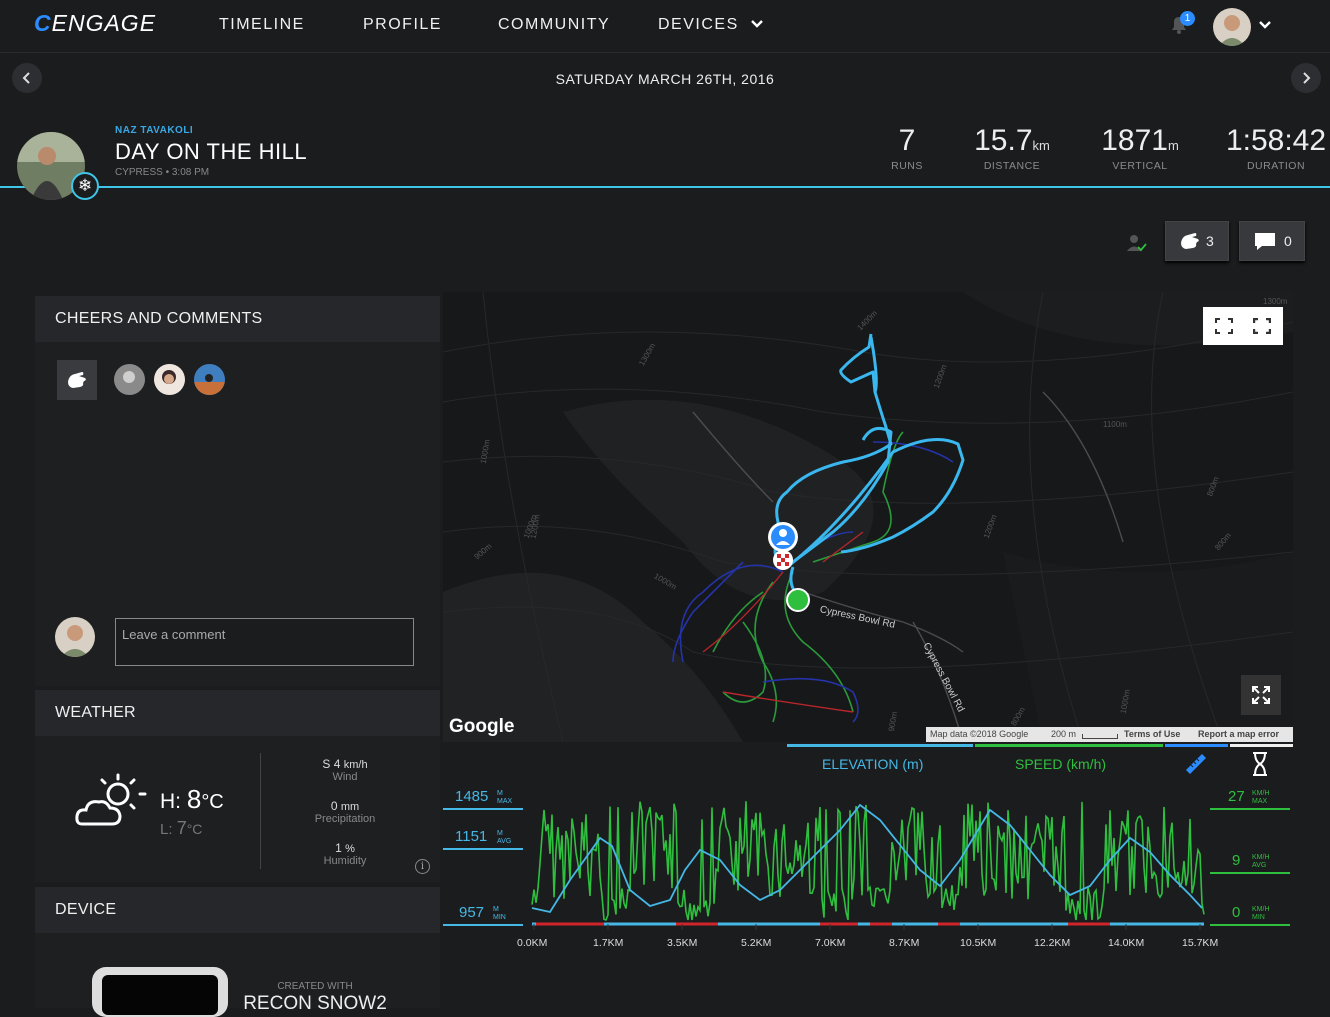  Describe the element at coordinates (350, 849) in the screenshot. I see `humidity-unit: %` at that location.